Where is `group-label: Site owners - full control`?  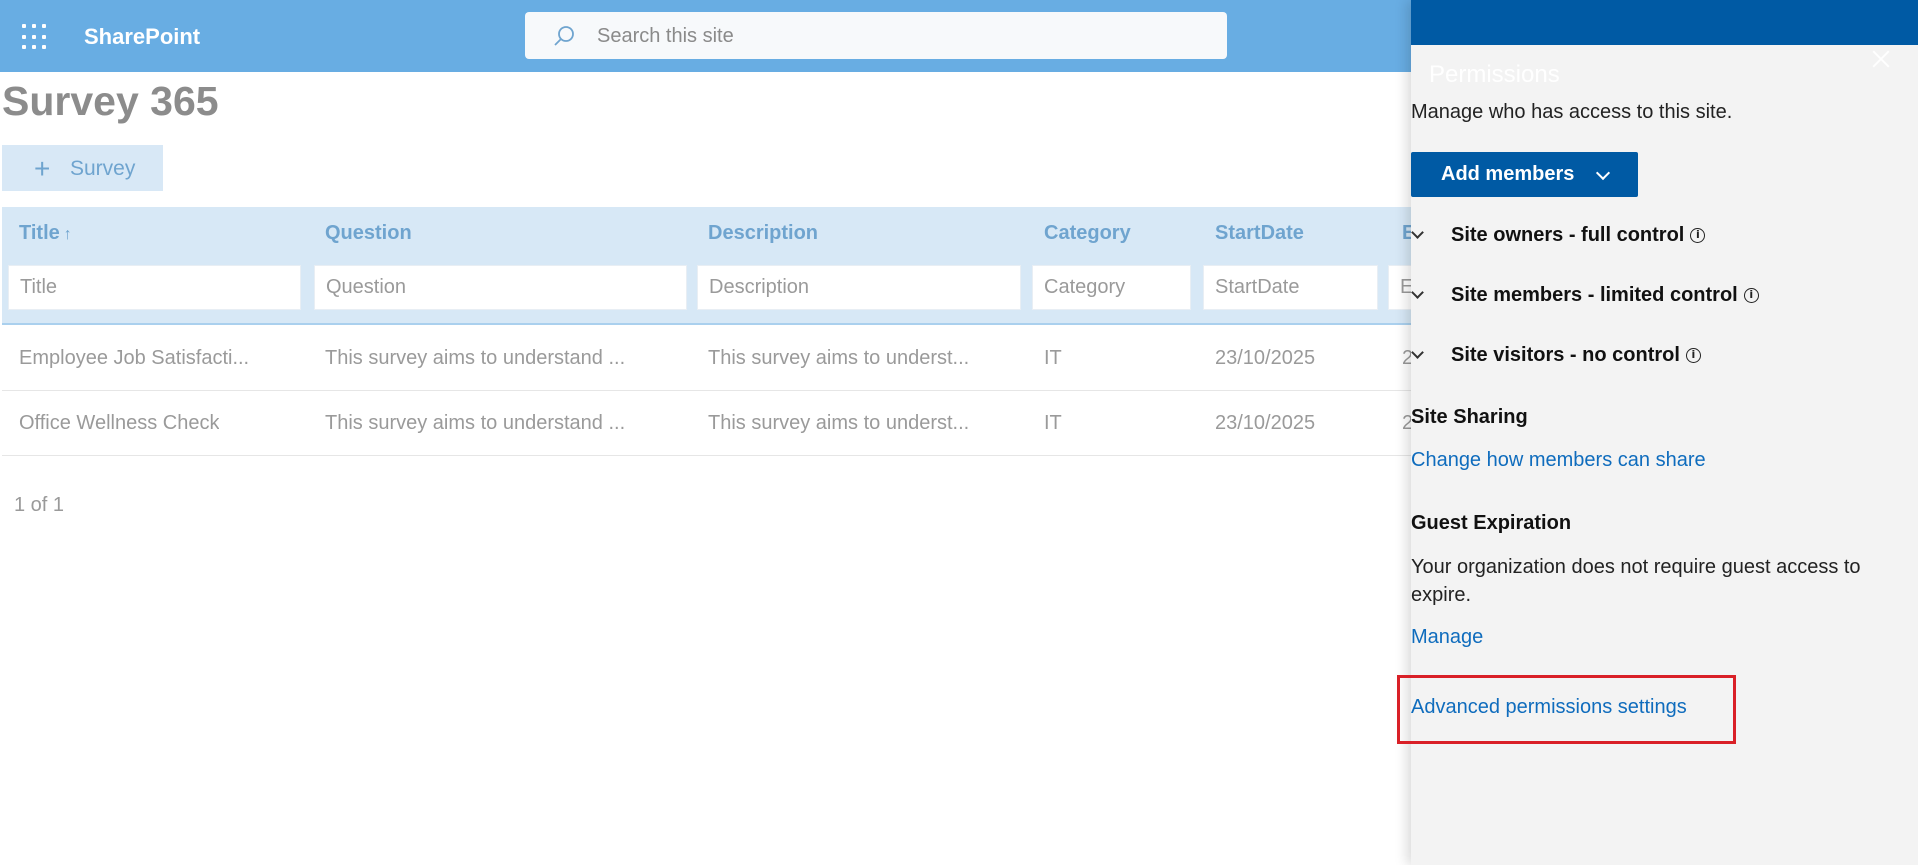 group-label: Site owners - full control is located at coordinates (1568, 235).